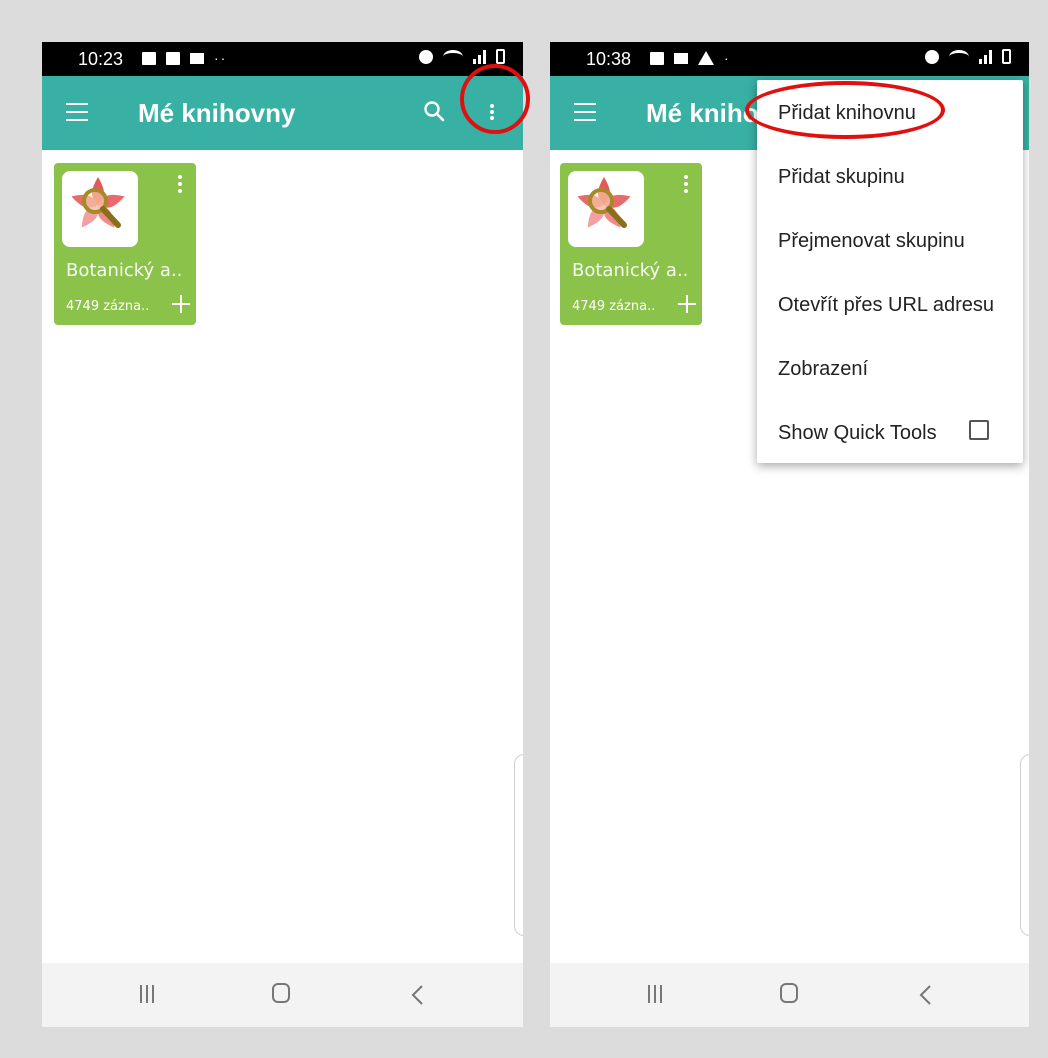 This screenshot has height=1058, width=1048. I want to click on more-notifications-icon: ··, so click(221, 58).